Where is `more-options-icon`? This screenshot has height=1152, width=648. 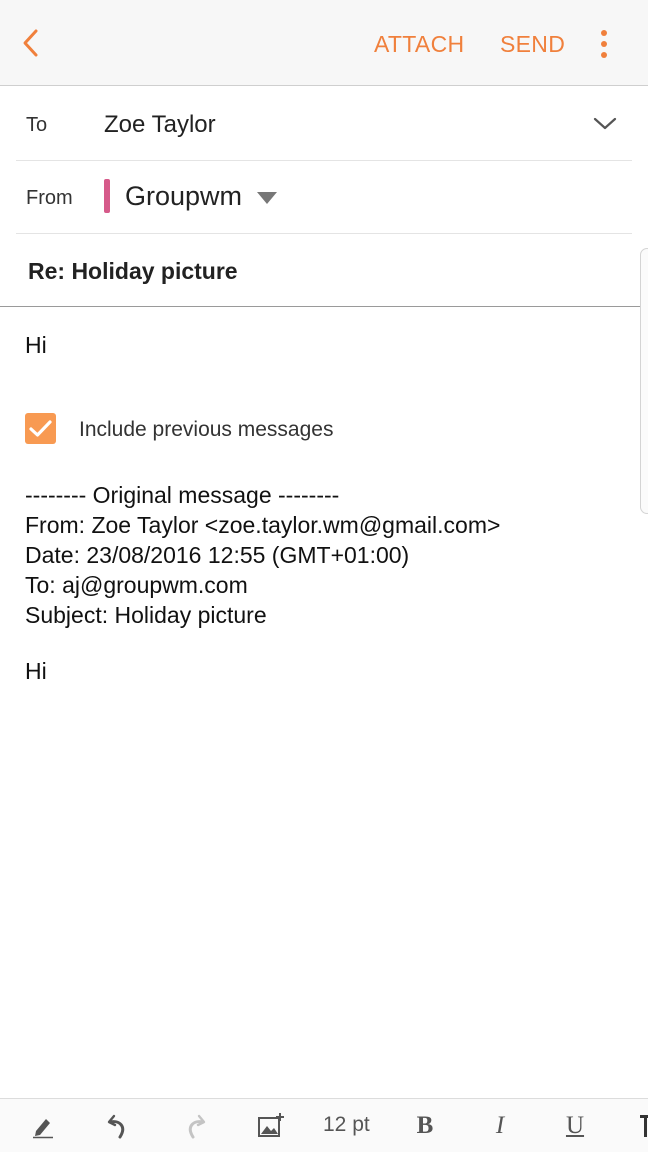
more-options-icon is located at coordinates (604, 44).